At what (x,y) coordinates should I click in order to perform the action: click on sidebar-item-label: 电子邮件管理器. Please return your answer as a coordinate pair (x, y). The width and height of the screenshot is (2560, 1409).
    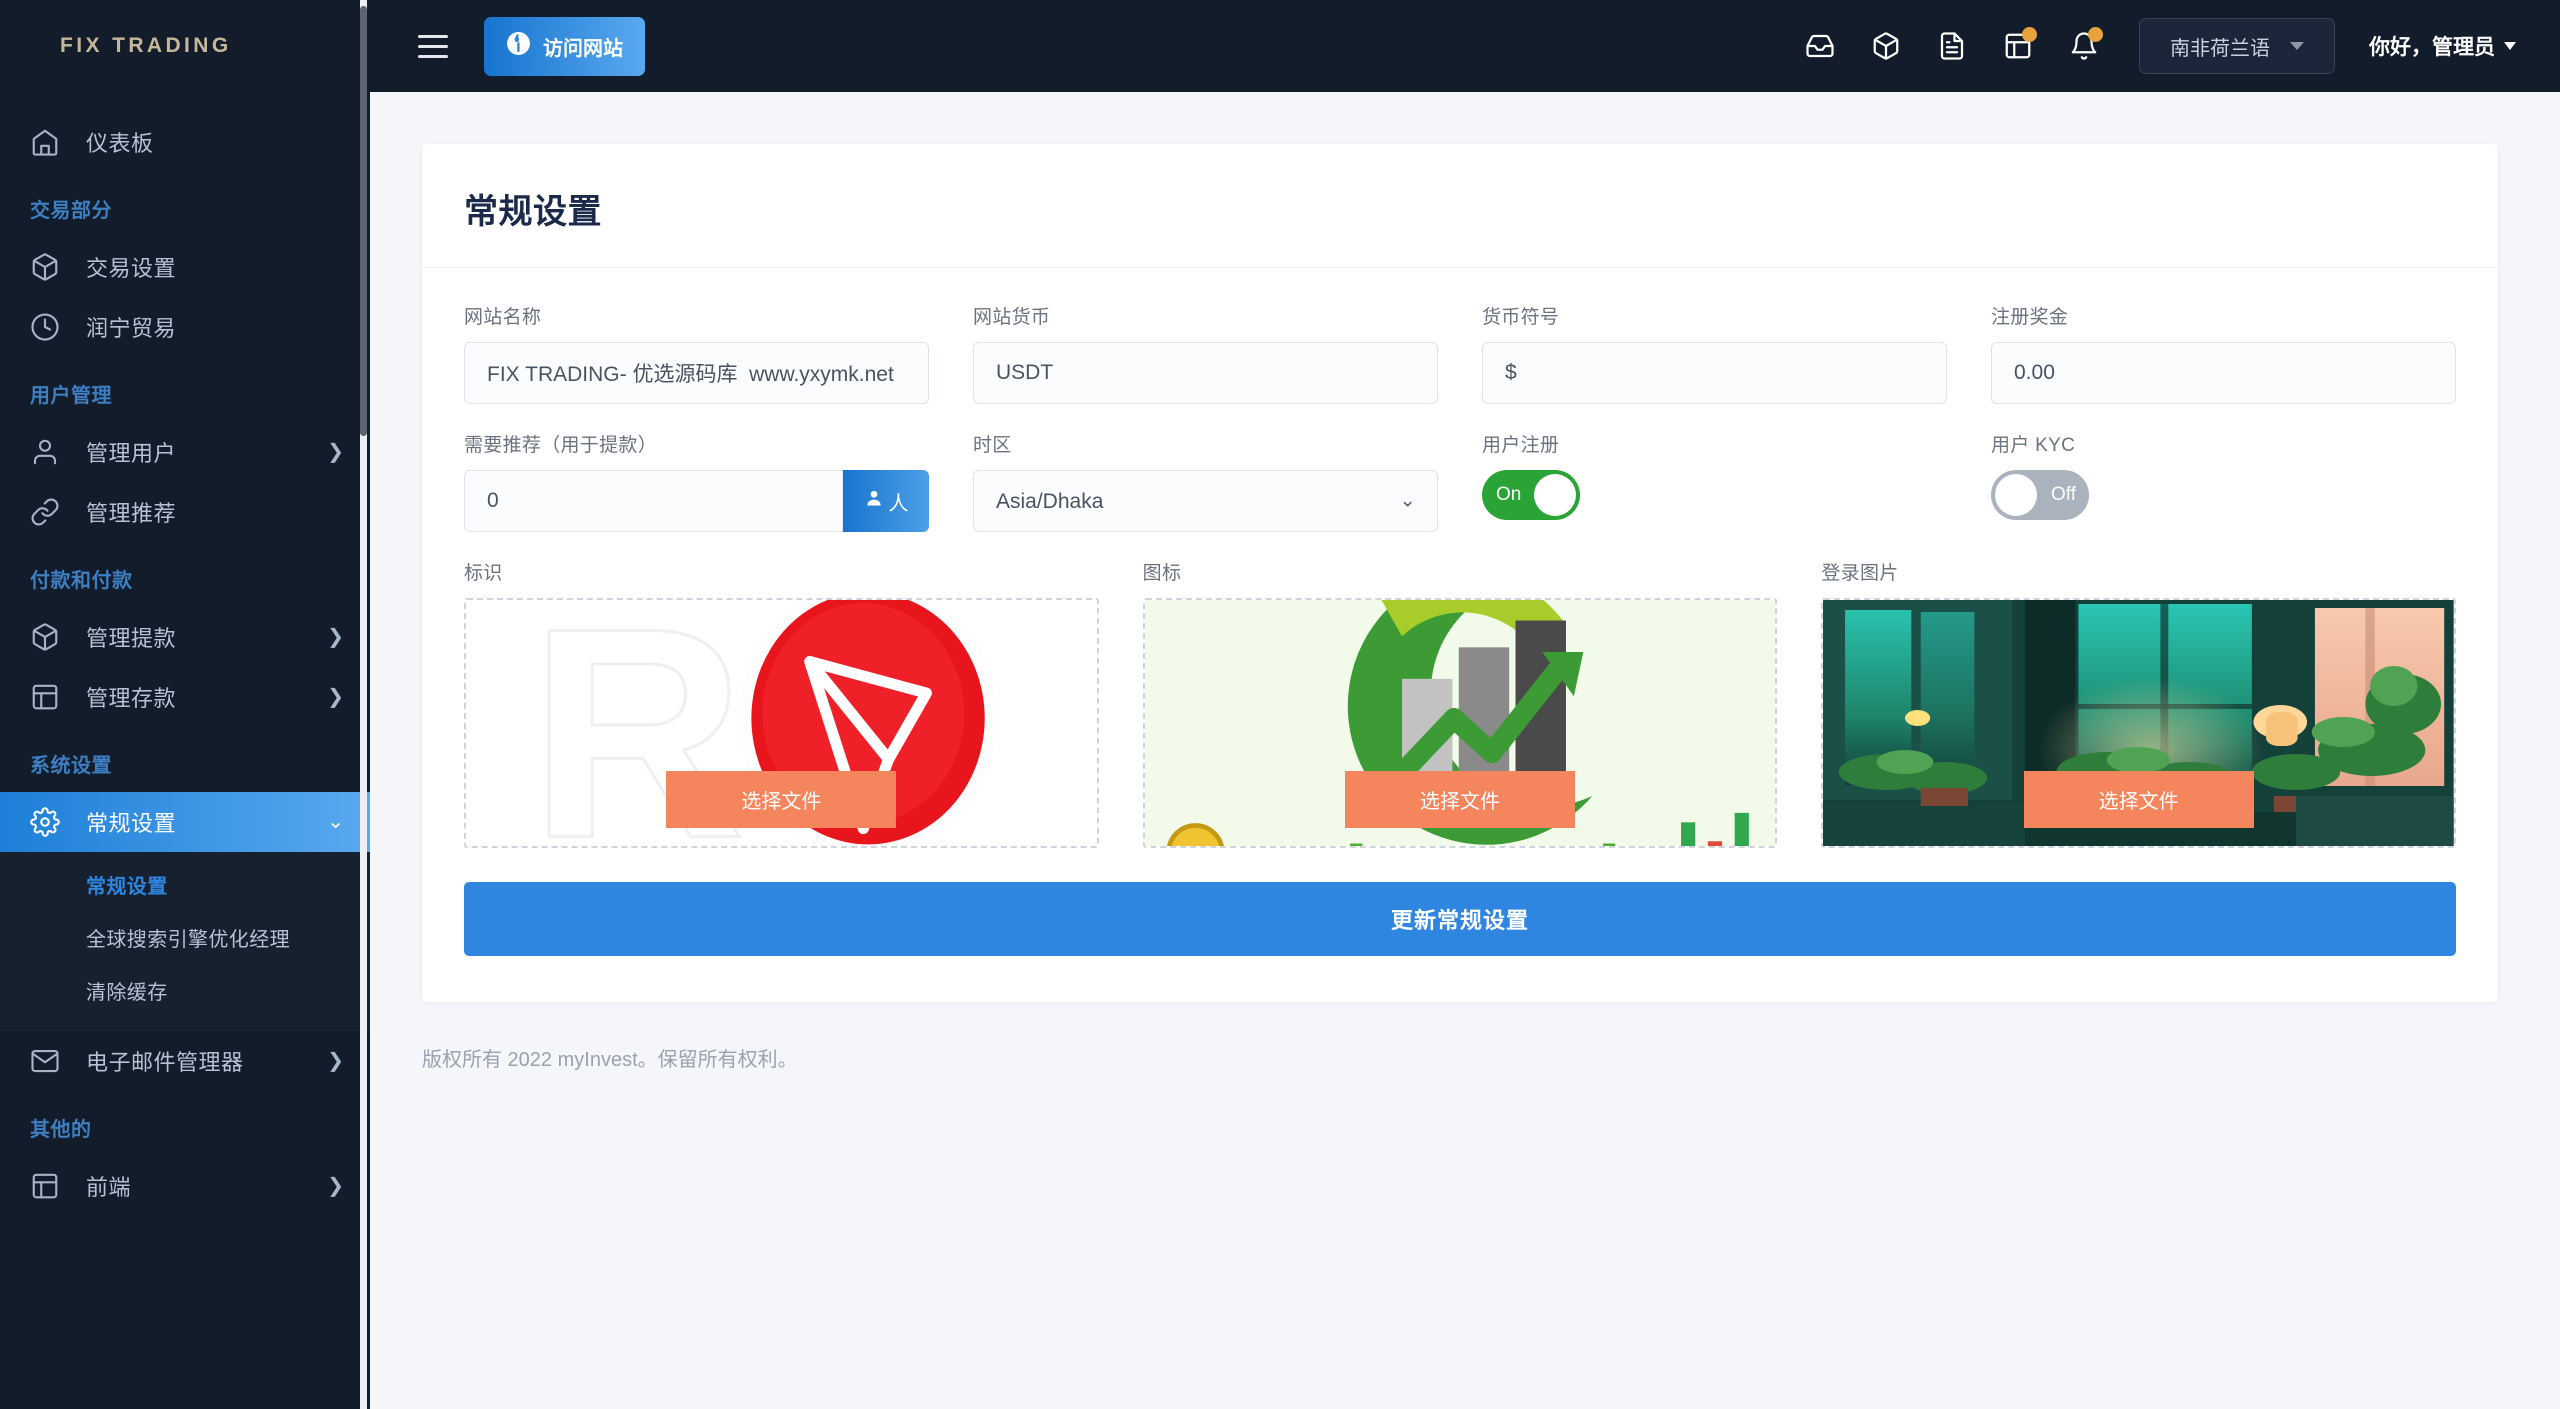
    Looking at the image, I should click on (165, 1062).